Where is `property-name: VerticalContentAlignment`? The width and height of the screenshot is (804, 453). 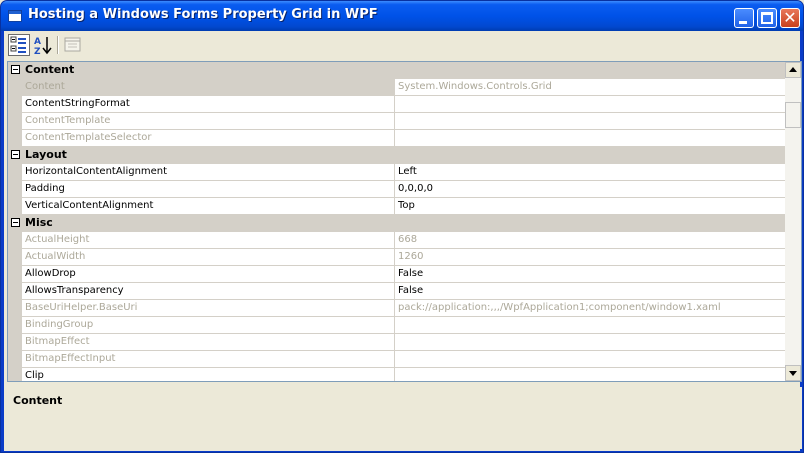
property-name: VerticalContentAlignment is located at coordinates (208, 206).